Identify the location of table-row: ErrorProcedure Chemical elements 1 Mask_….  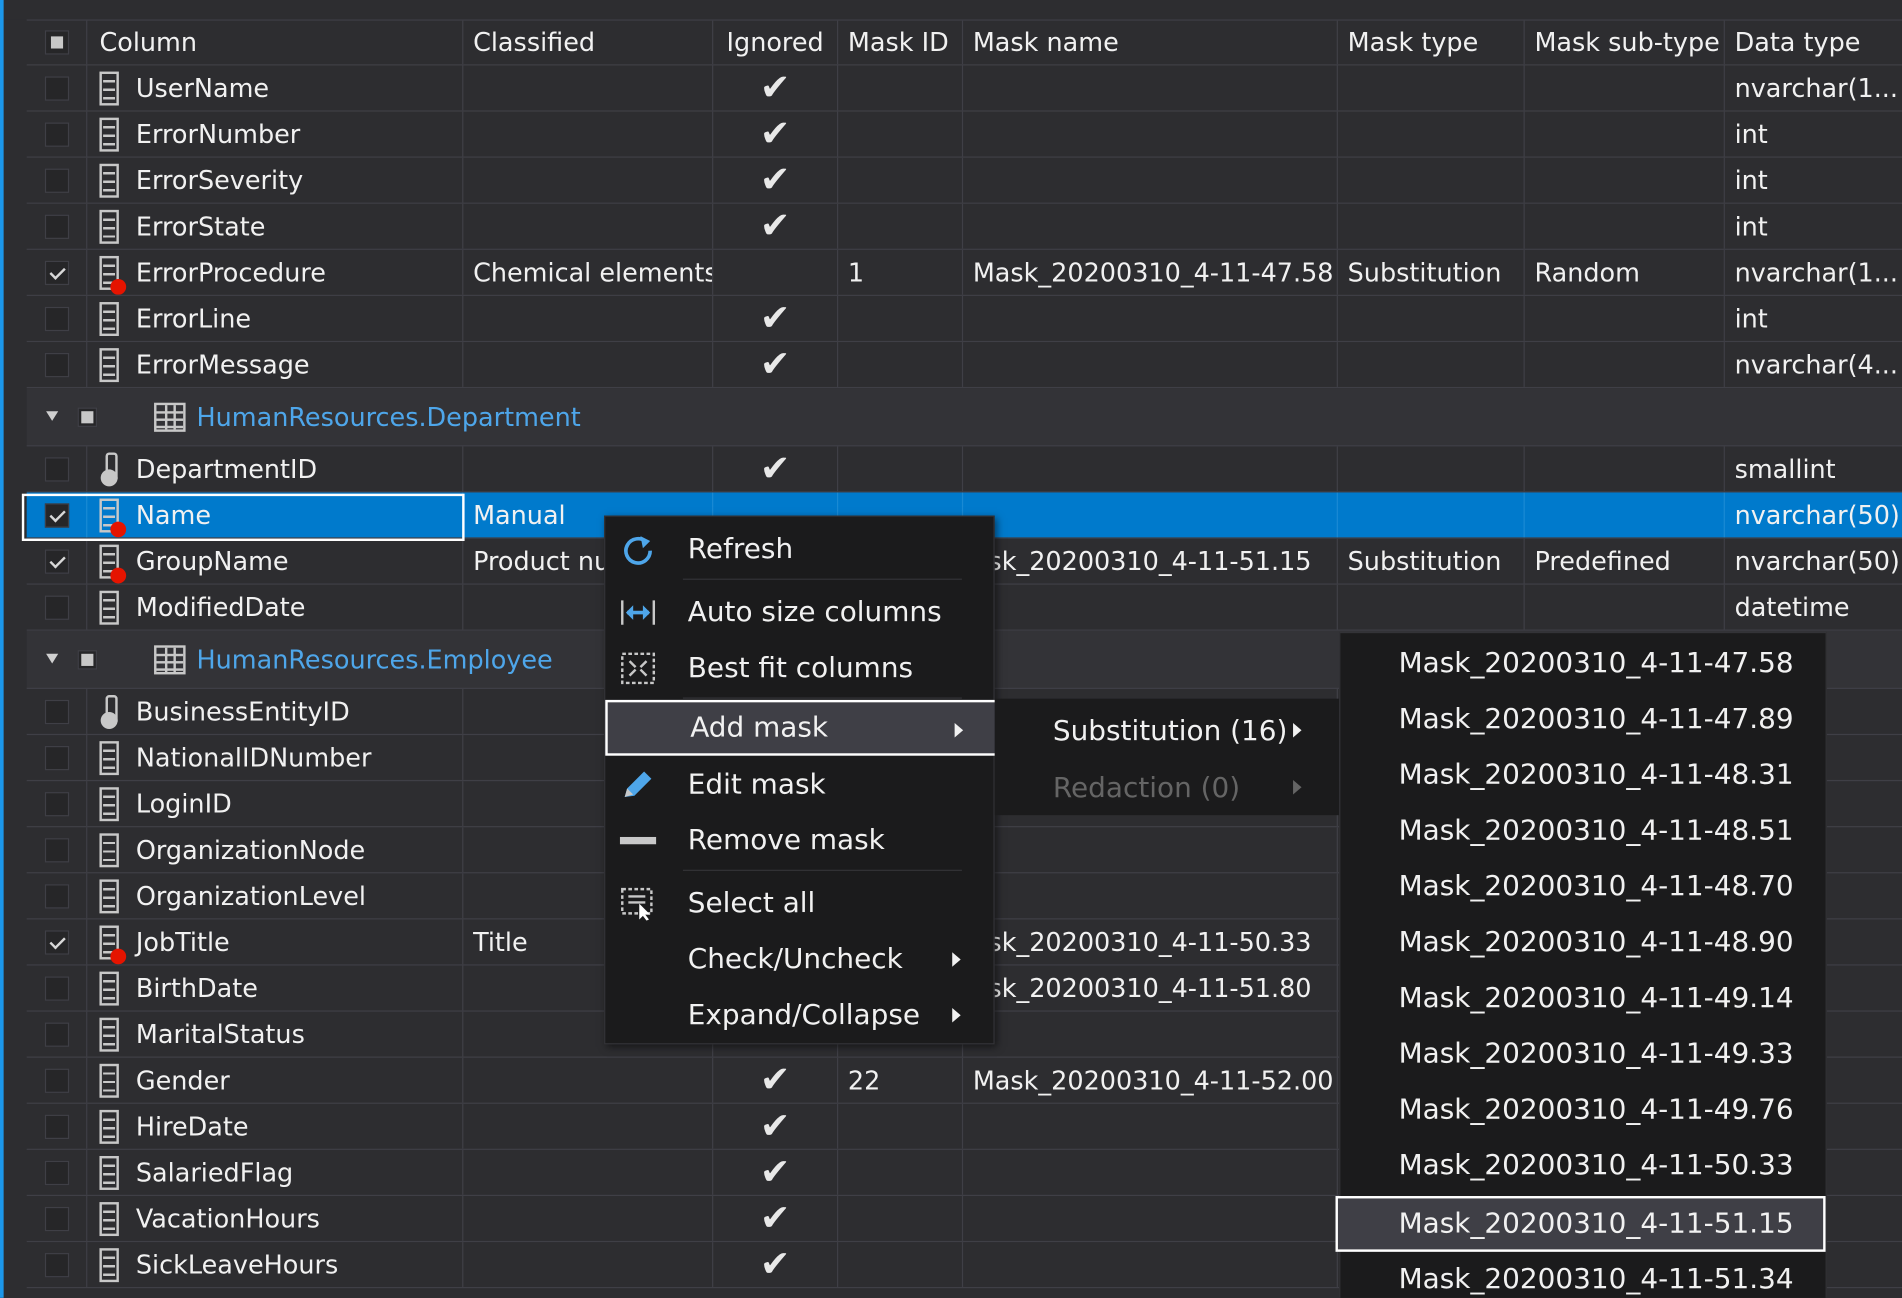
(964, 272).